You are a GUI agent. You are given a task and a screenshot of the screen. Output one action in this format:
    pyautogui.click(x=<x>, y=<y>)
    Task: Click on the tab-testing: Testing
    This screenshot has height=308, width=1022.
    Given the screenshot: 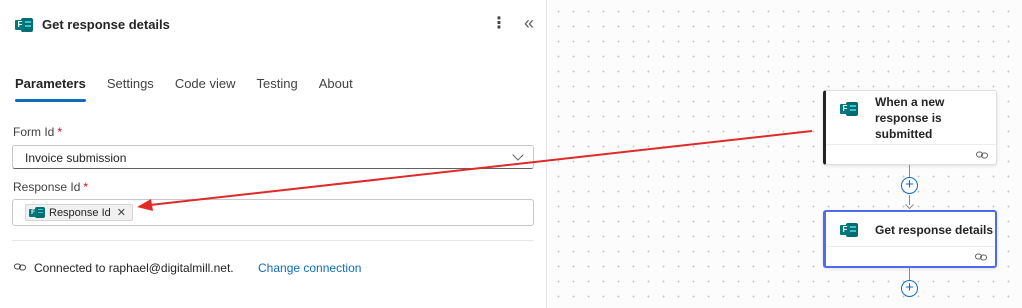 What is the action you would take?
    pyautogui.click(x=277, y=89)
    